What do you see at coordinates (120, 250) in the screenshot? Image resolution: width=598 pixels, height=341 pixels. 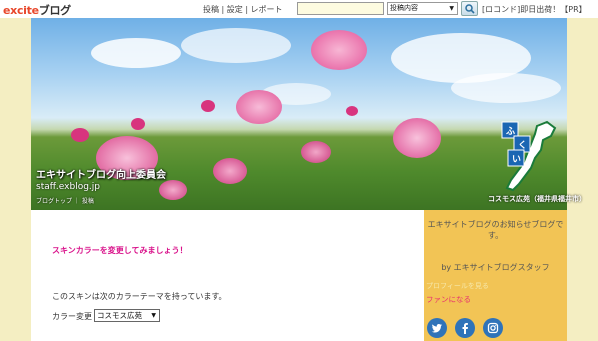 I see `skin-heading: スキンカラーを変更してみましょう！` at bounding box center [120, 250].